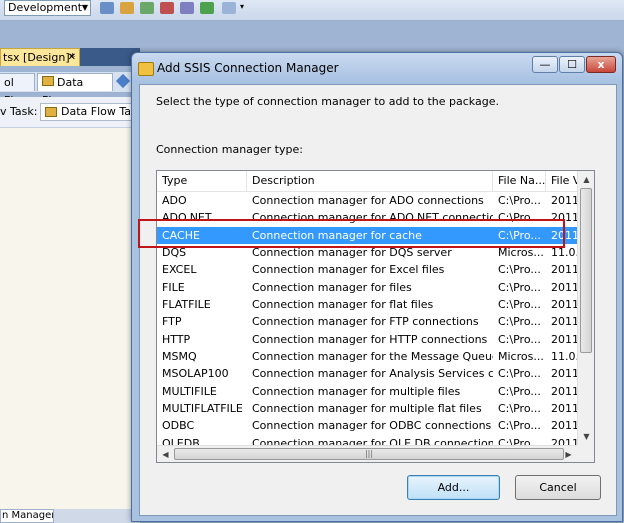 This screenshot has width=624, height=523. What do you see at coordinates (352, 252) in the screenshot?
I see `cell-description: Connection manager for DQS server` at bounding box center [352, 252].